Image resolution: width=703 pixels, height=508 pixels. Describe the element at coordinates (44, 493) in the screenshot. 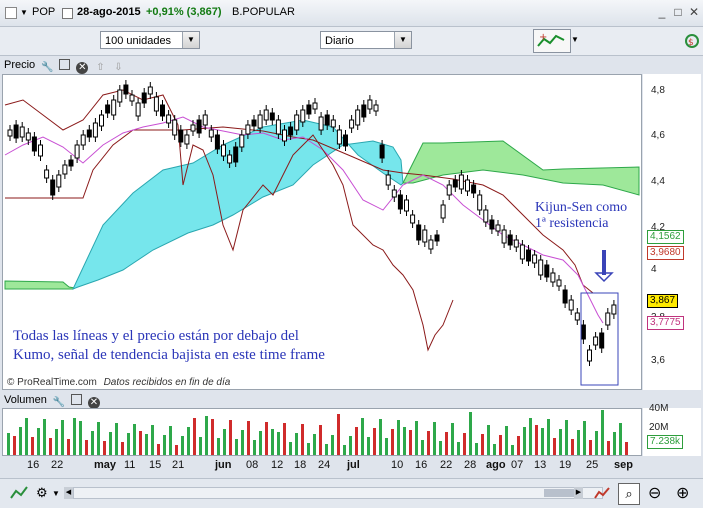

I see `draw-tools-icon: ⚙` at that location.